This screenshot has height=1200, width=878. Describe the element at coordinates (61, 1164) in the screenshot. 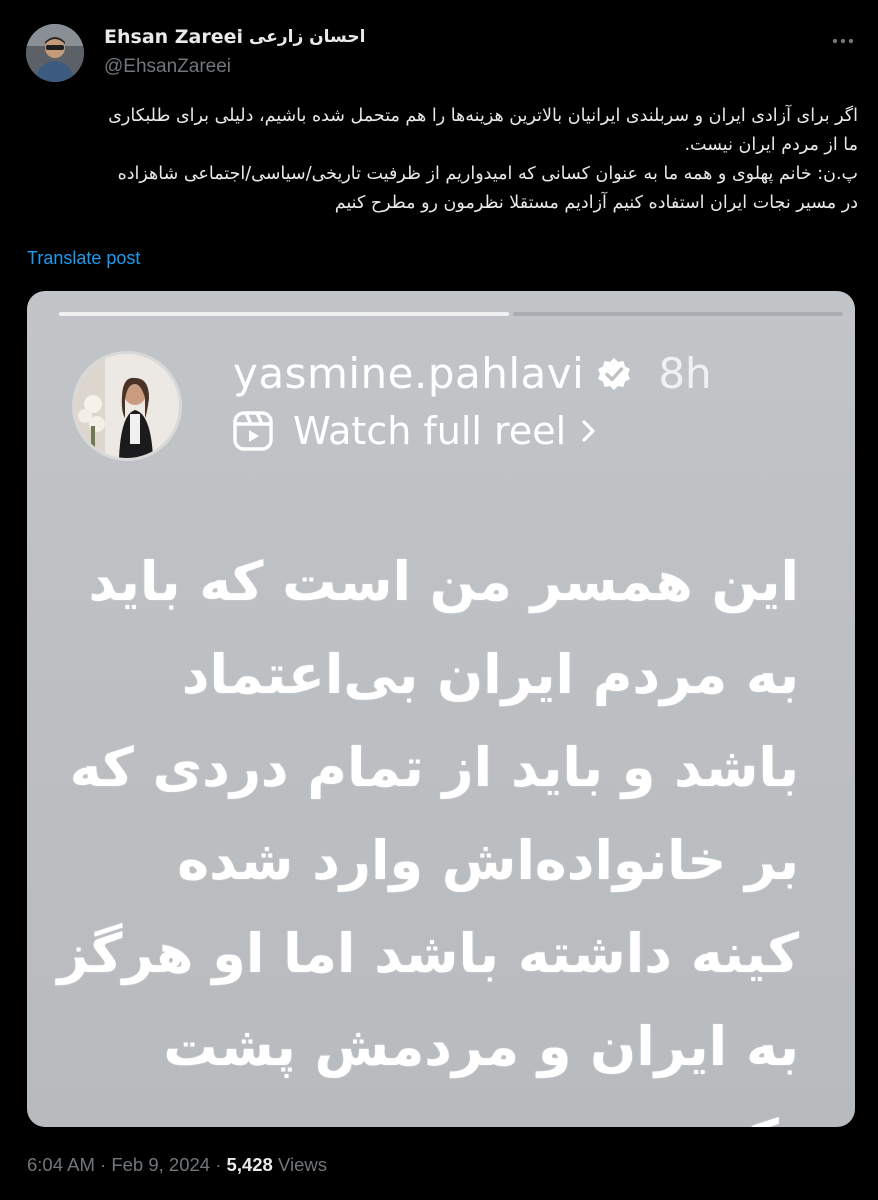

I see `post-time: 6:04 AM` at that location.